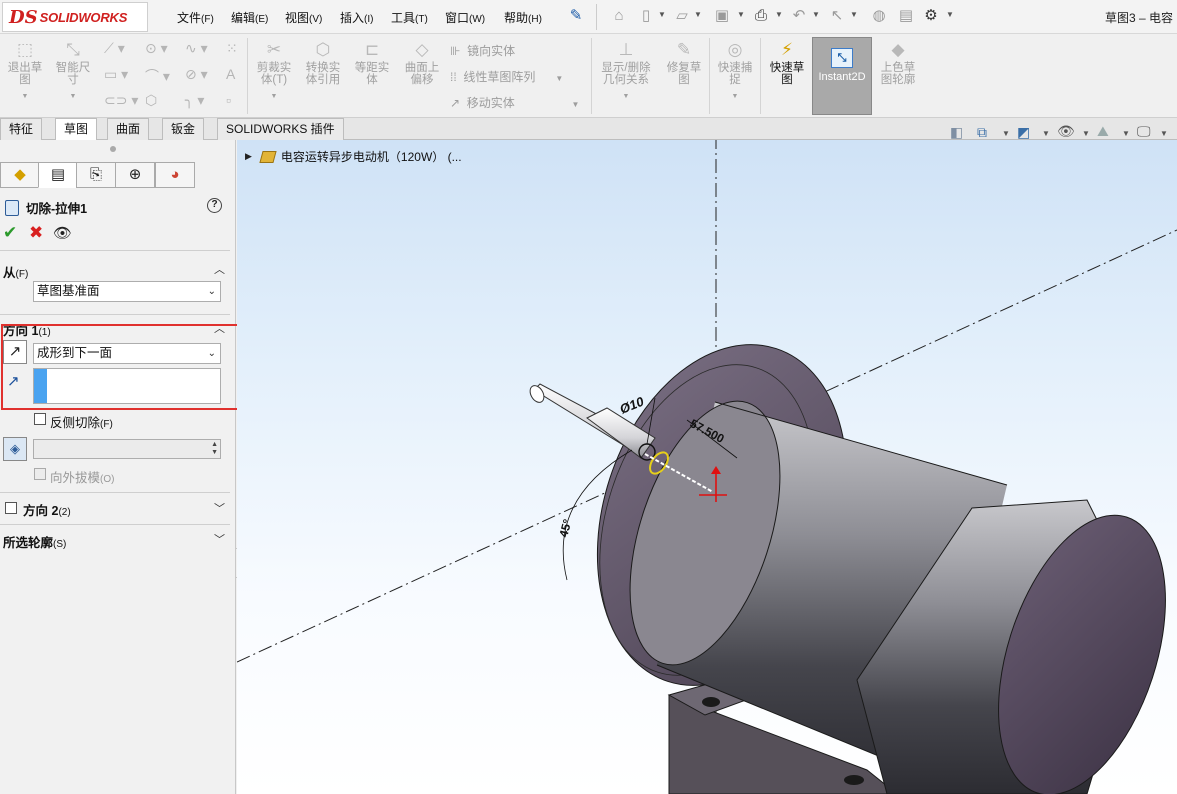  What do you see at coordinates (62, 233) in the screenshot?
I see `preview-eye-icon: 👁` at bounding box center [62, 233].